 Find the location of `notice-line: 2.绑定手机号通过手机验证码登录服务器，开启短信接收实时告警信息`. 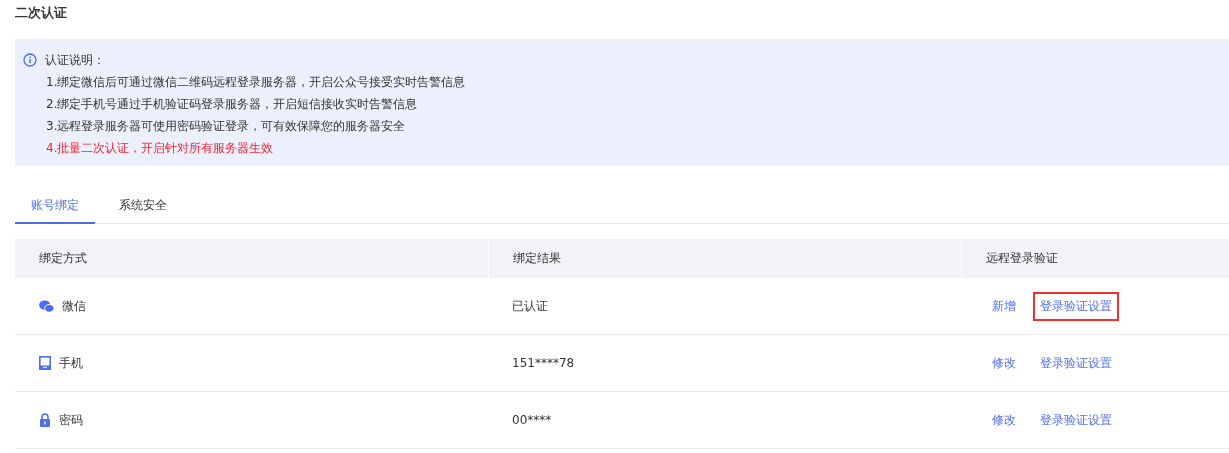

notice-line: 2.绑定手机号通过手机验证码登录服务器，开启短信接收实时告警信息 is located at coordinates (232, 104).